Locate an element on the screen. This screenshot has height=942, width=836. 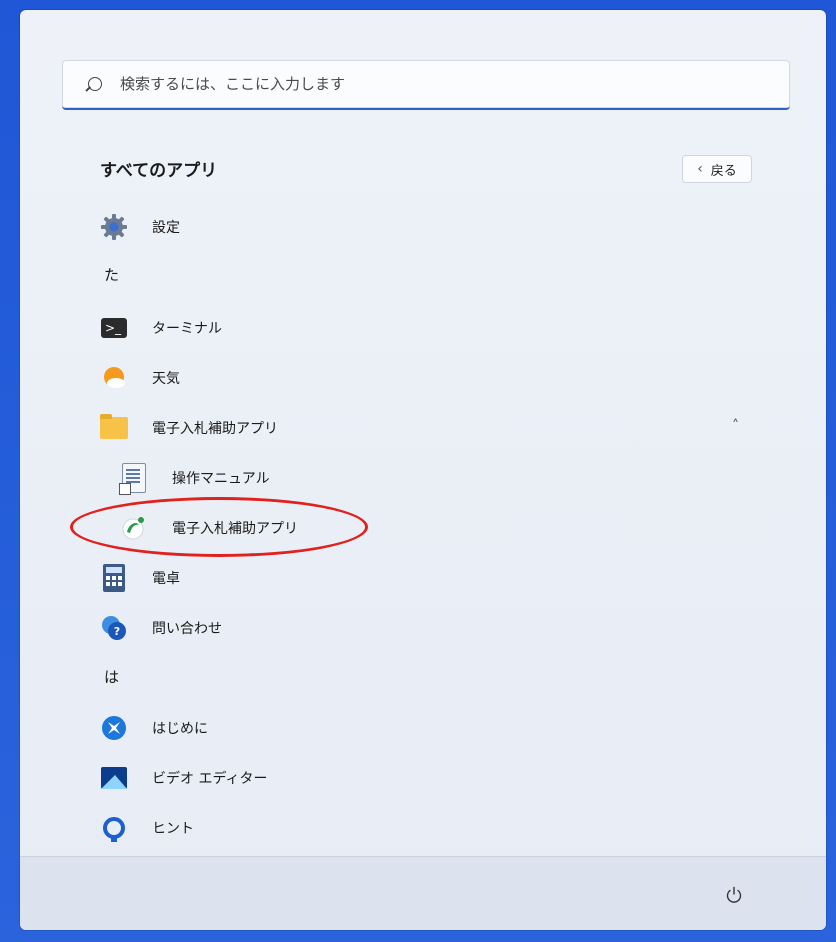
app-item-terminal: >_ ターミナル is located at coordinates (160, 328).